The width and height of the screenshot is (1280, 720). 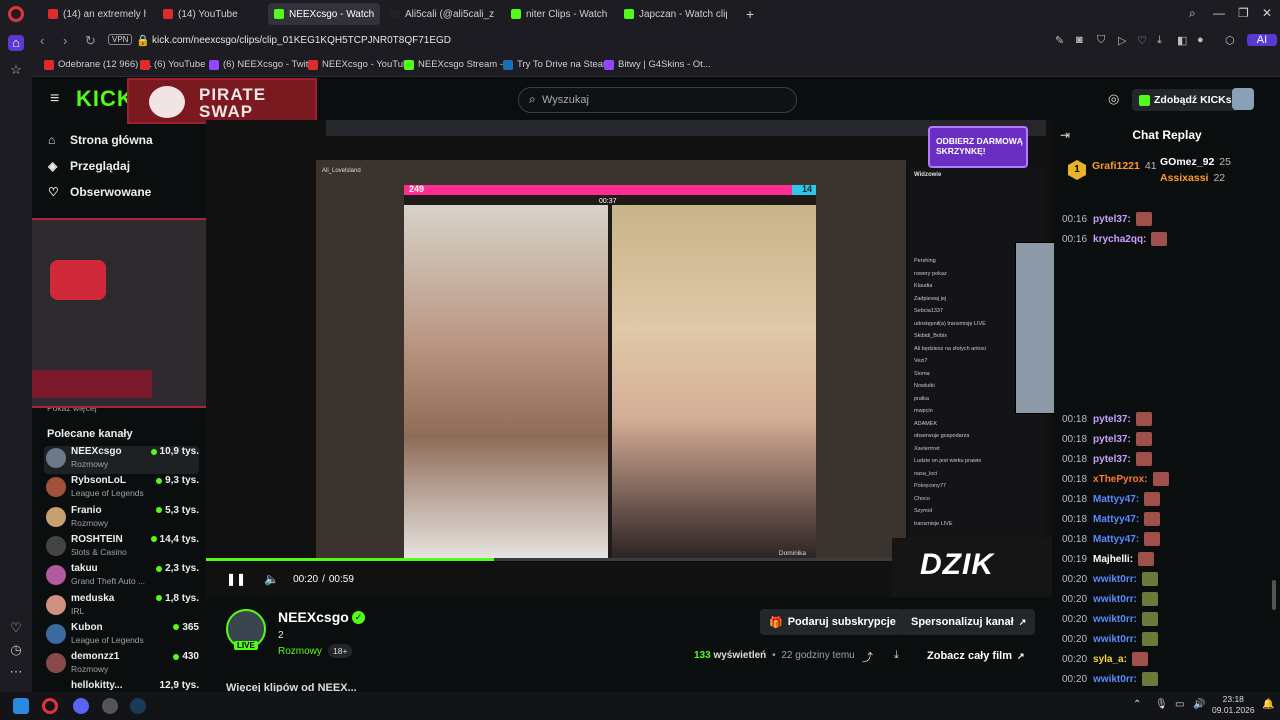 I want to click on shield-icon: ⛉, so click(x=1101, y=40).